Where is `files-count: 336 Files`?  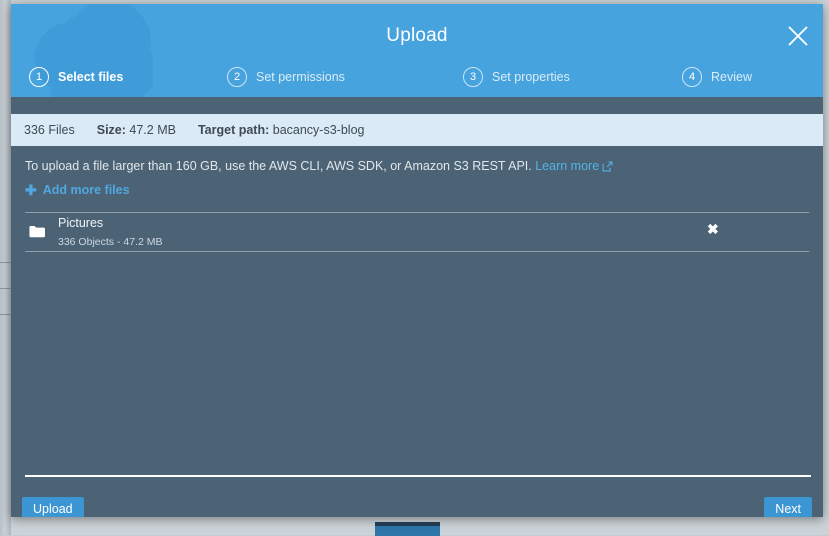
files-count: 336 Files is located at coordinates (49, 130).